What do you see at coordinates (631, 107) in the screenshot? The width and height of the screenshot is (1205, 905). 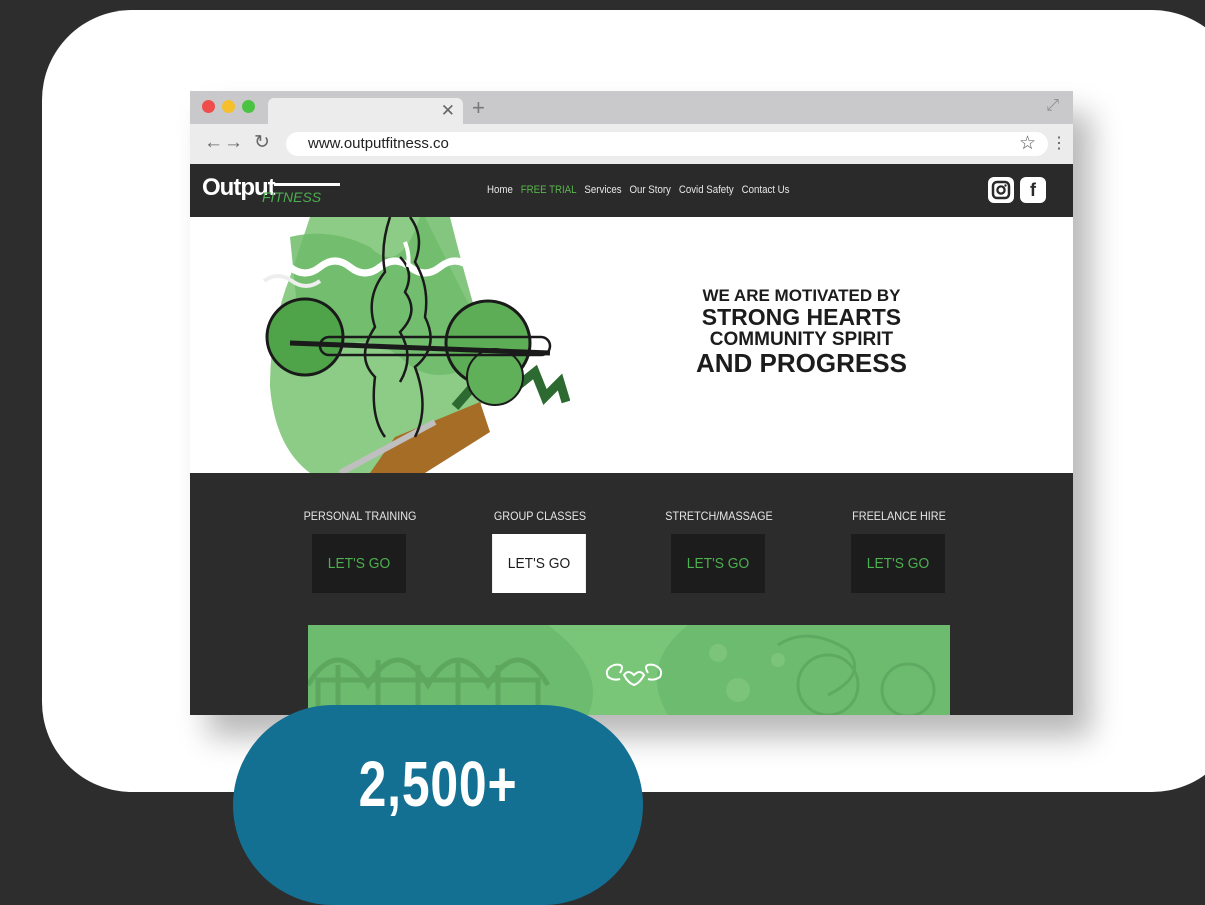 I see `tab-bar: ✕ + ⤢` at bounding box center [631, 107].